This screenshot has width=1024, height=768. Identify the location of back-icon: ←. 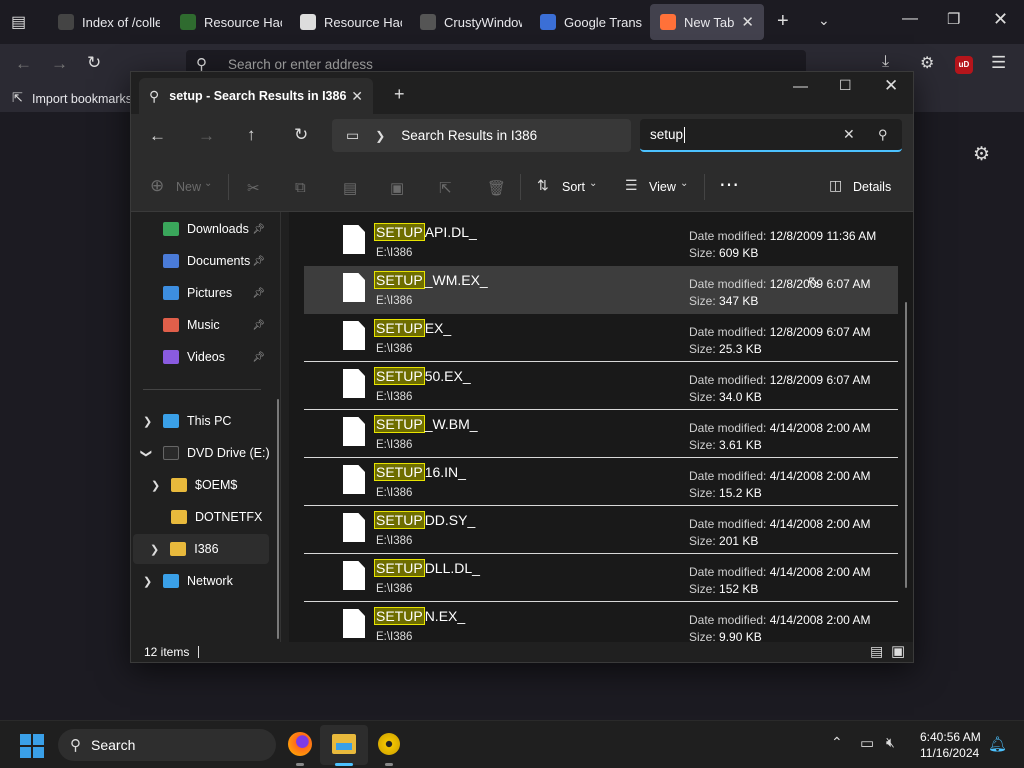
(23, 64).